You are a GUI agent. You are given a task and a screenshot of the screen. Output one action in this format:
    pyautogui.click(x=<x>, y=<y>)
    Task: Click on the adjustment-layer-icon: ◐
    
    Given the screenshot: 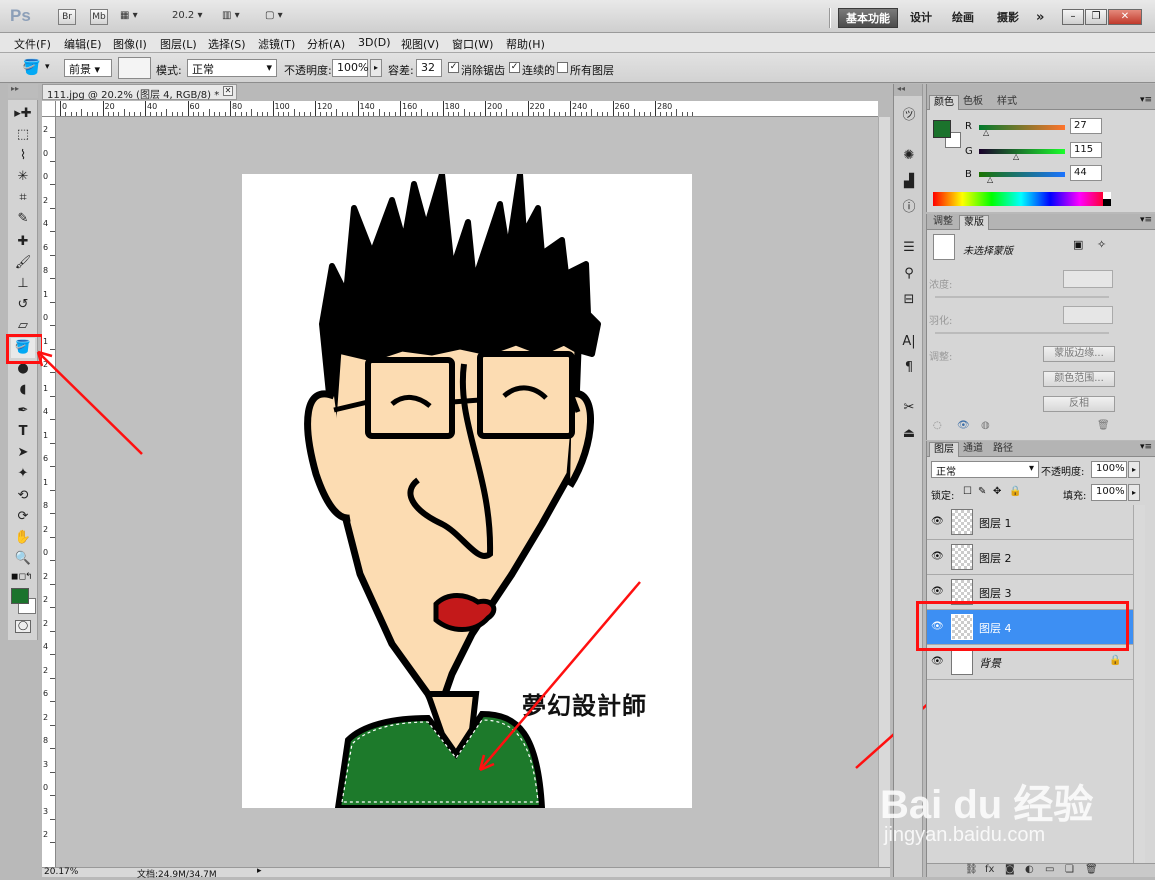 What is the action you would take?
    pyautogui.click(x=1029, y=869)
    